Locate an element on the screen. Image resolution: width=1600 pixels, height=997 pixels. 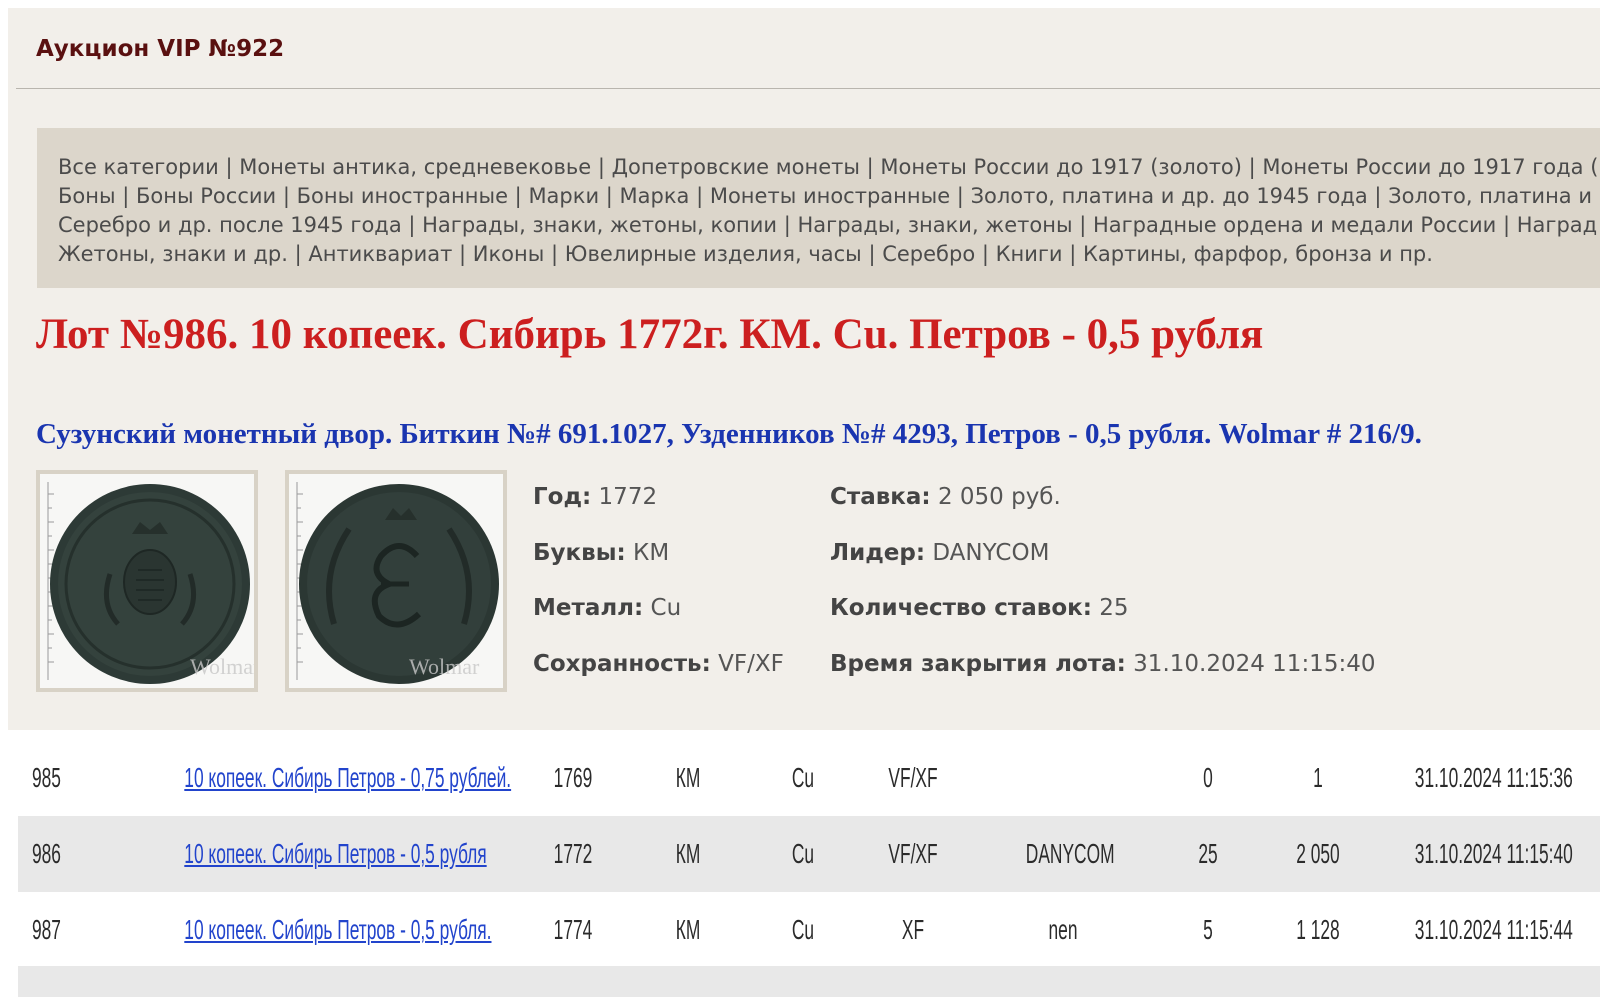
category-link: Наградные ордена и медали России is located at coordinates (1294, 225).